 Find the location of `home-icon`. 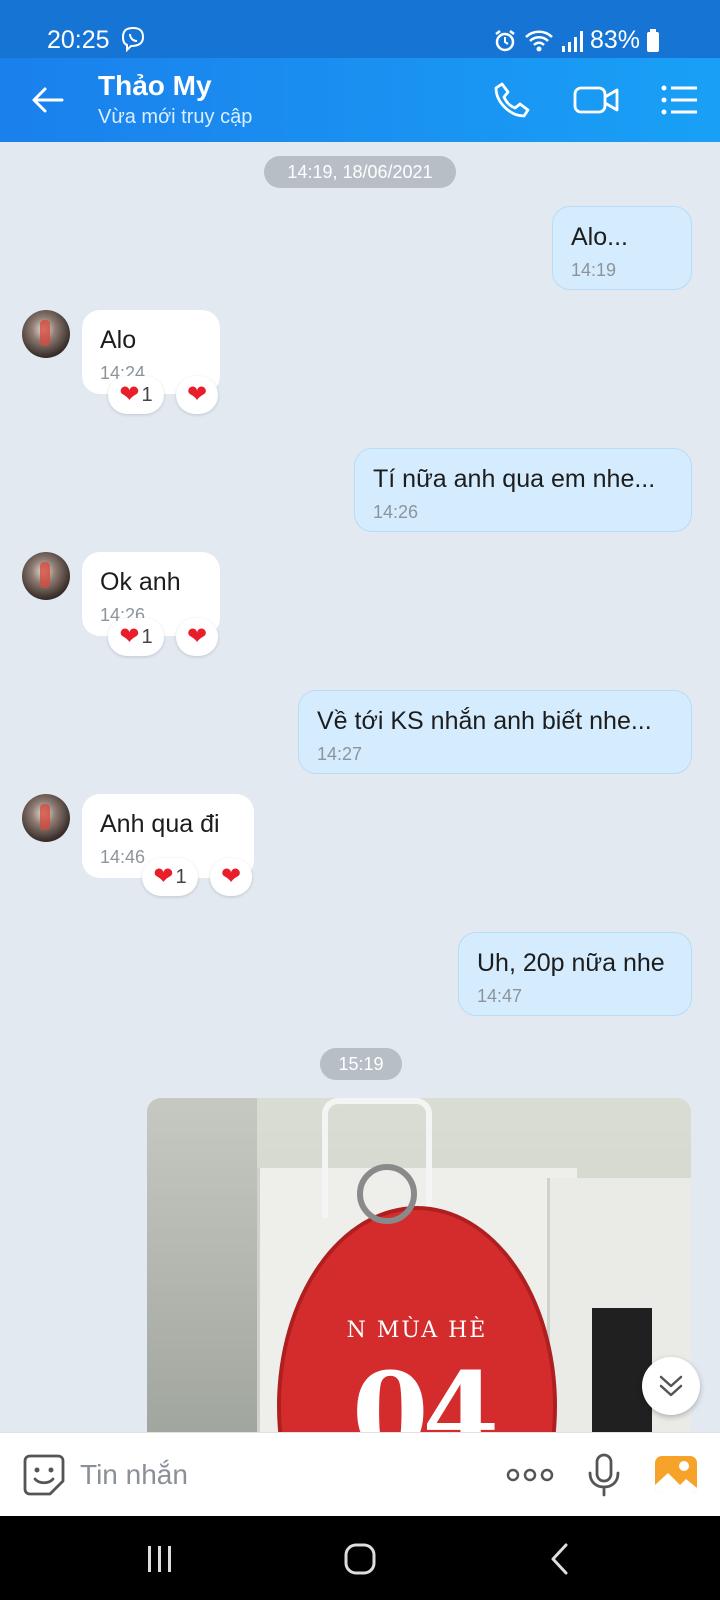

home-icon is located at coordinates (360, 1559).